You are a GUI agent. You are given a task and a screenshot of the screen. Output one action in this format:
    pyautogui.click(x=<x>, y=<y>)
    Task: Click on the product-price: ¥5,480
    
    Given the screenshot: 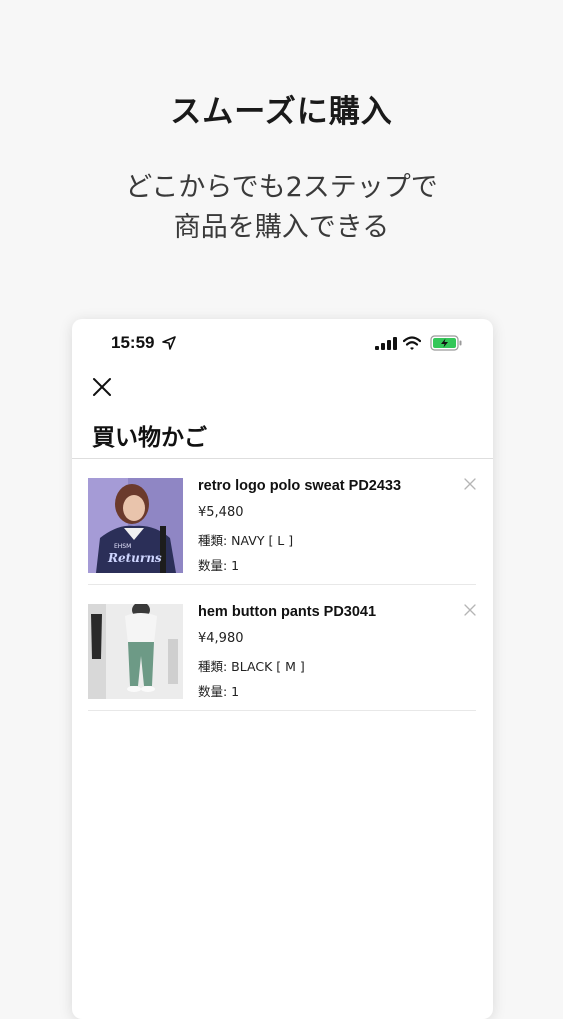 What is the action you would take?
    pyautogui.click(x=221, y=512)
    